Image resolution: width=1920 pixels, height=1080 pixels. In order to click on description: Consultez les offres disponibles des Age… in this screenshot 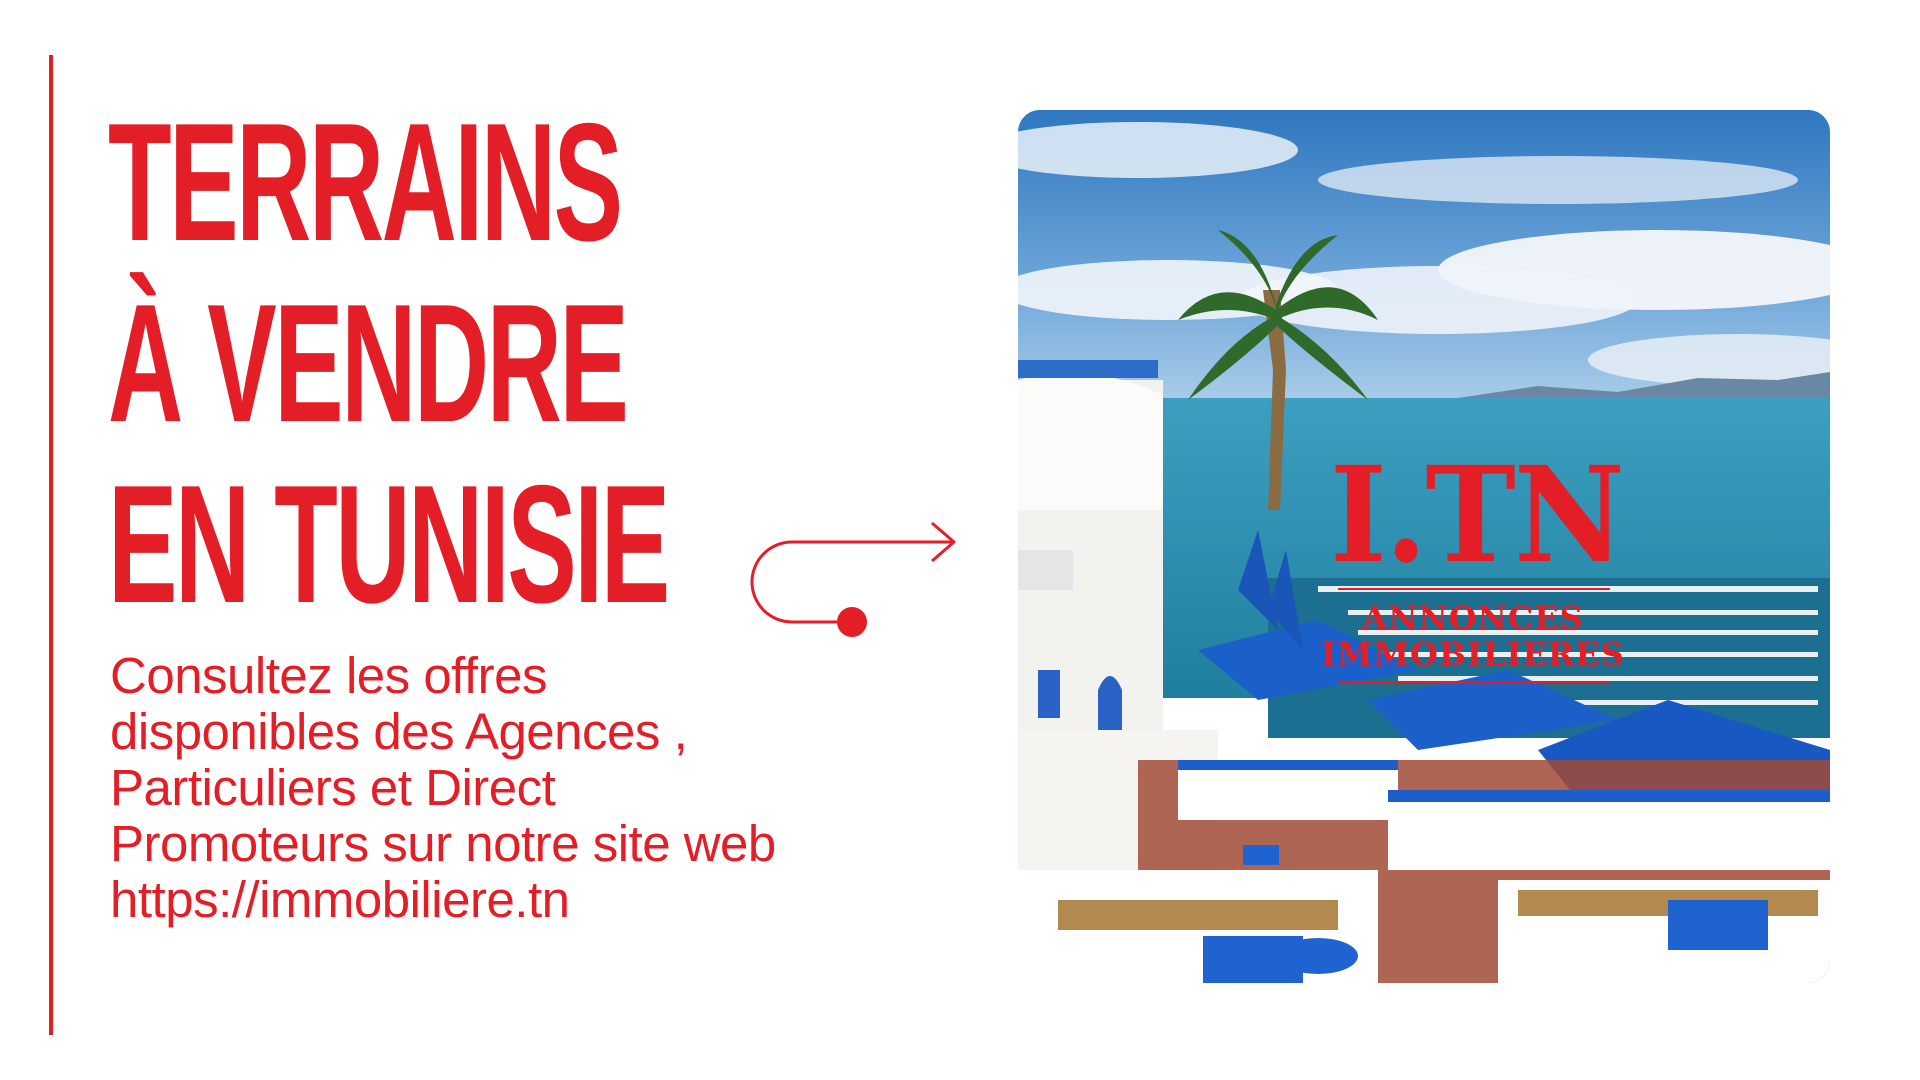, I will do `click(555, 788)`.